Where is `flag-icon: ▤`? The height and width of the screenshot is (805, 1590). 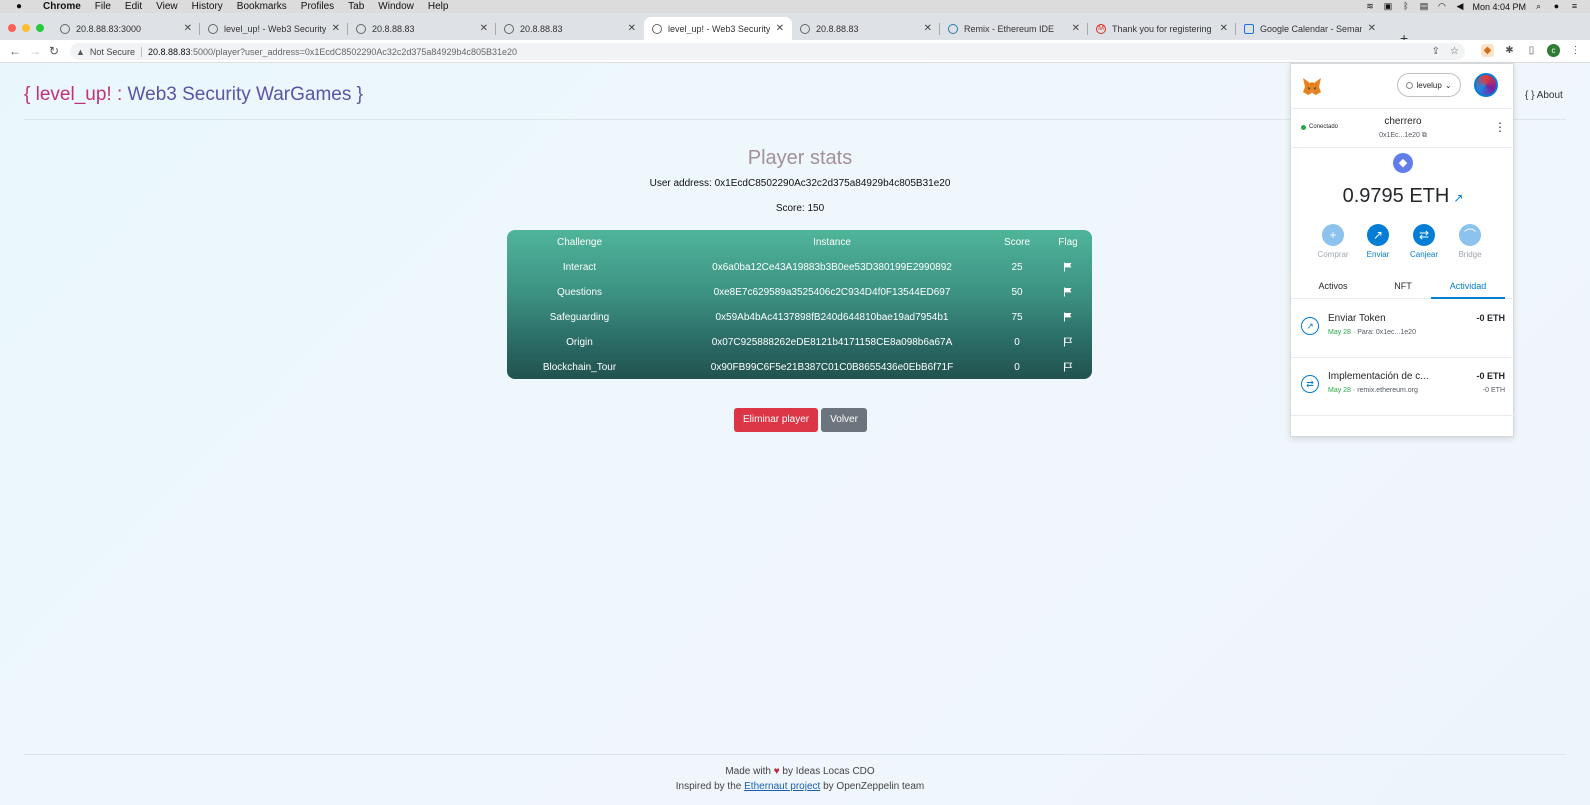 flag-icon: ▤ is located at coordinates (1423, 6).